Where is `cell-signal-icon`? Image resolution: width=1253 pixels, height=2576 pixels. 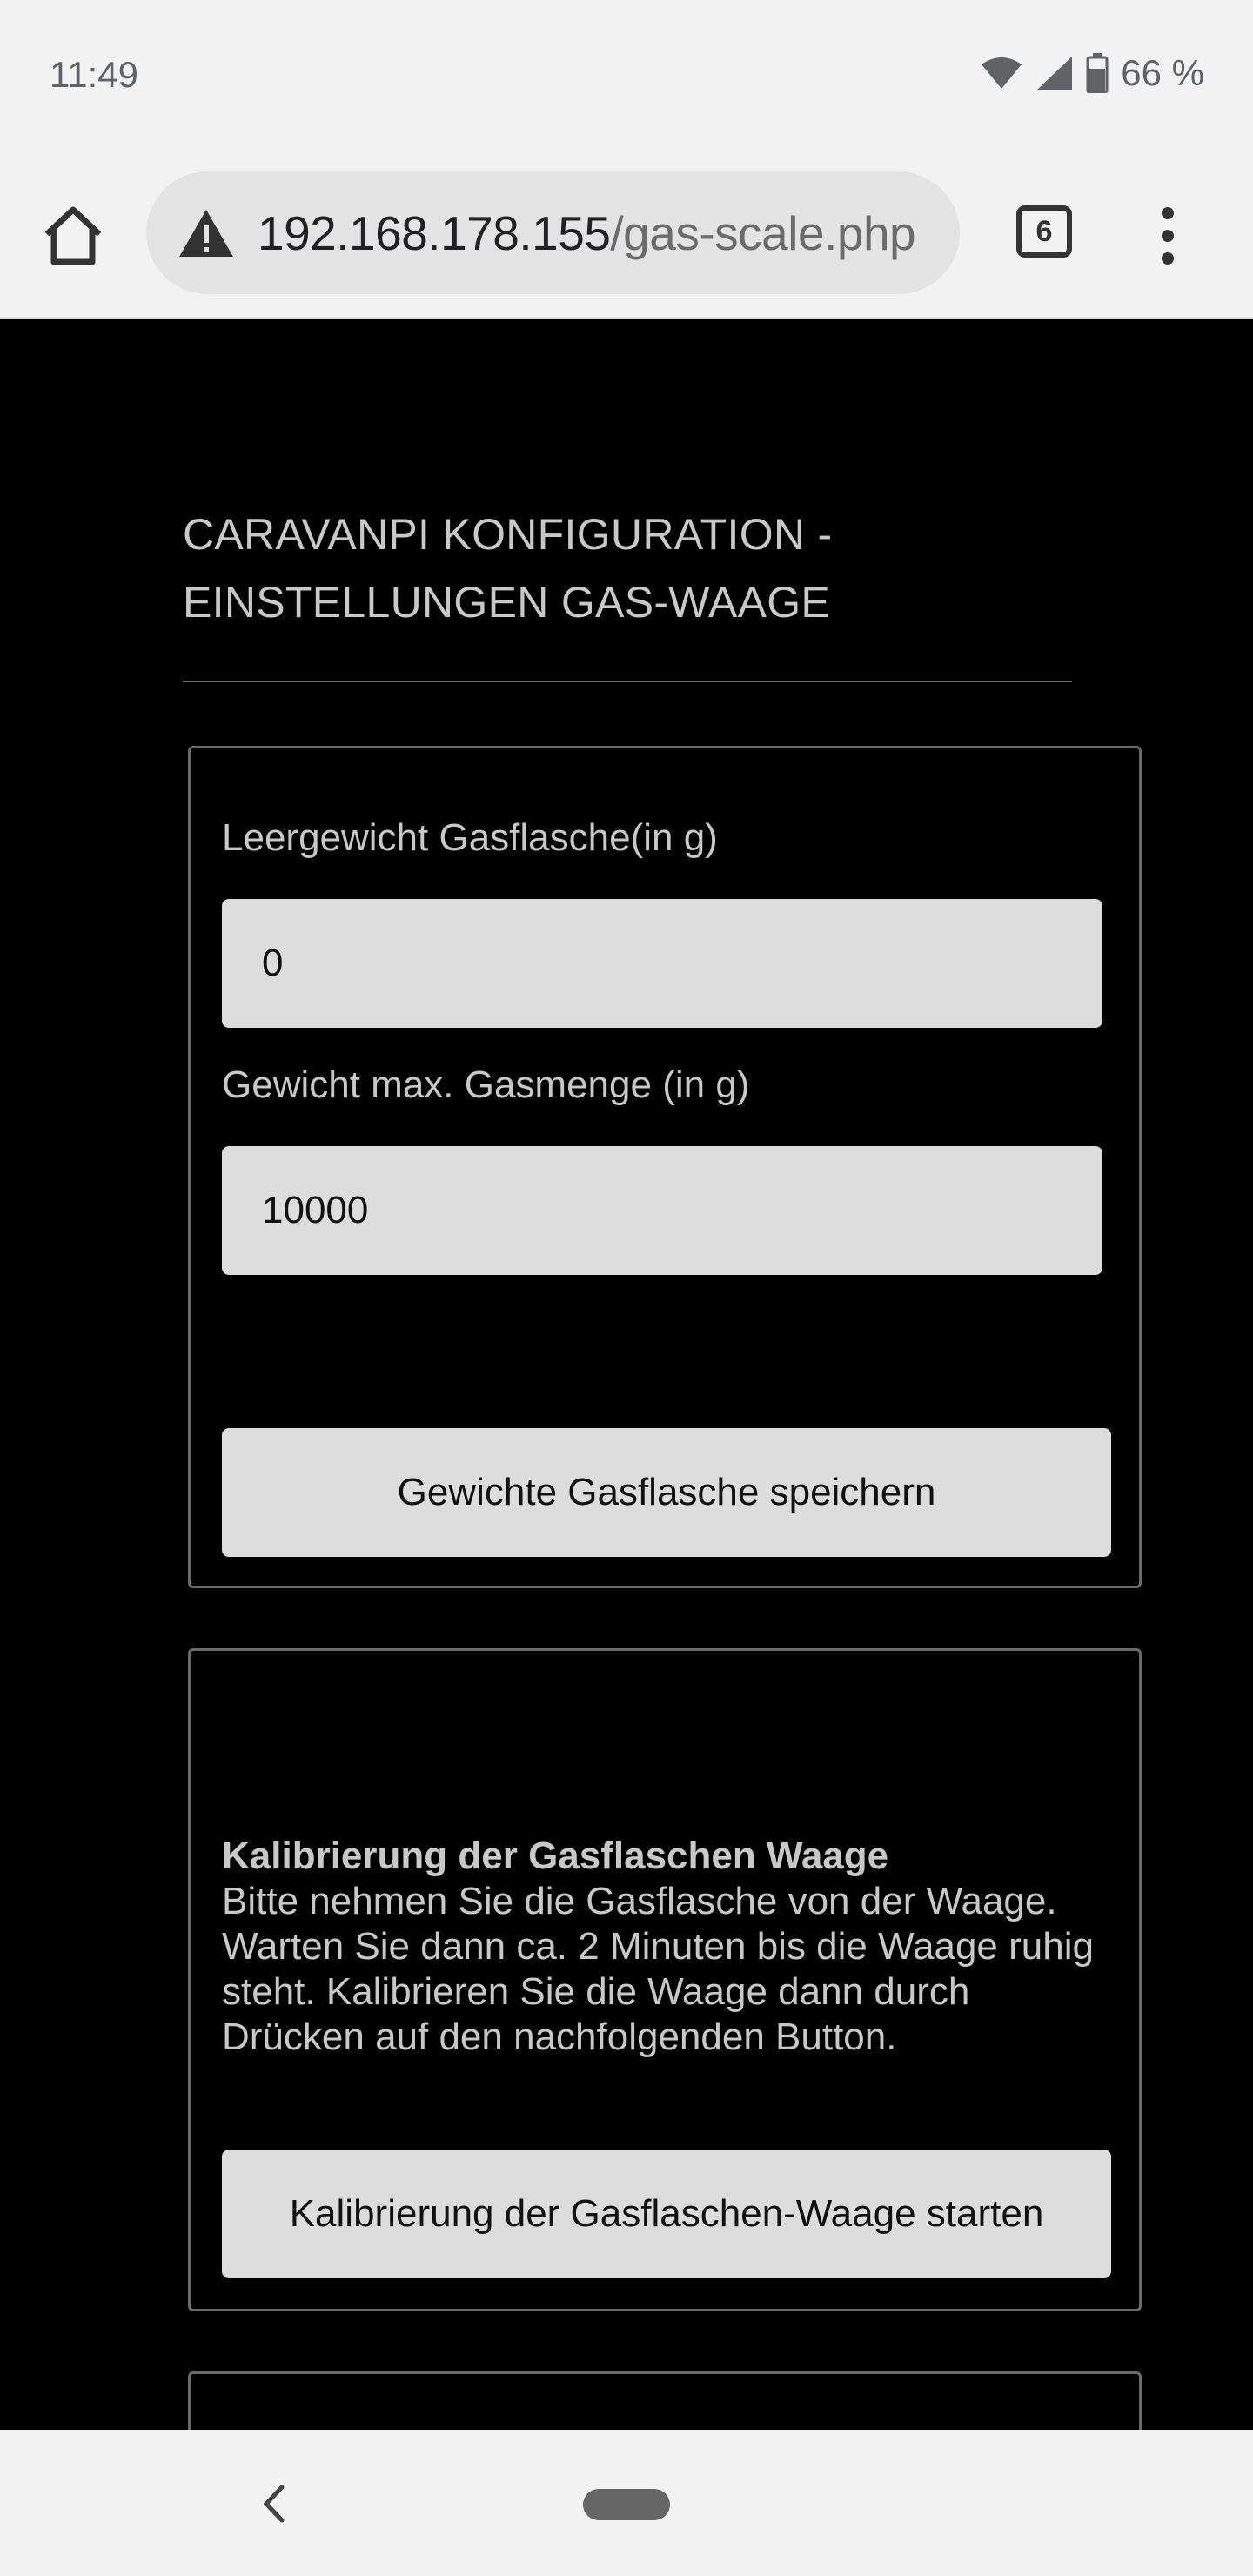 cell-signal-icon is located at coordinates (1055, 73).